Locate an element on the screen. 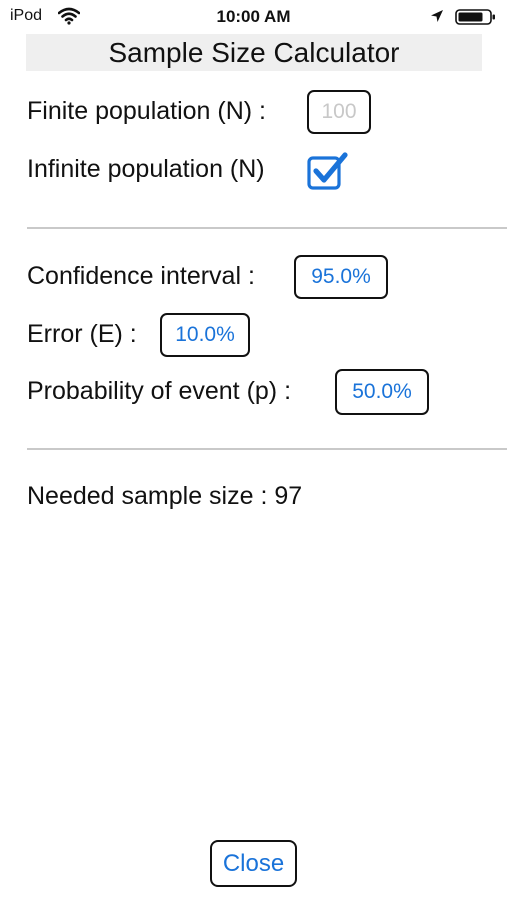 The height and width of the screenshot is (900, 507). error-label: Error (E) : is located at coordinates (82, 334).